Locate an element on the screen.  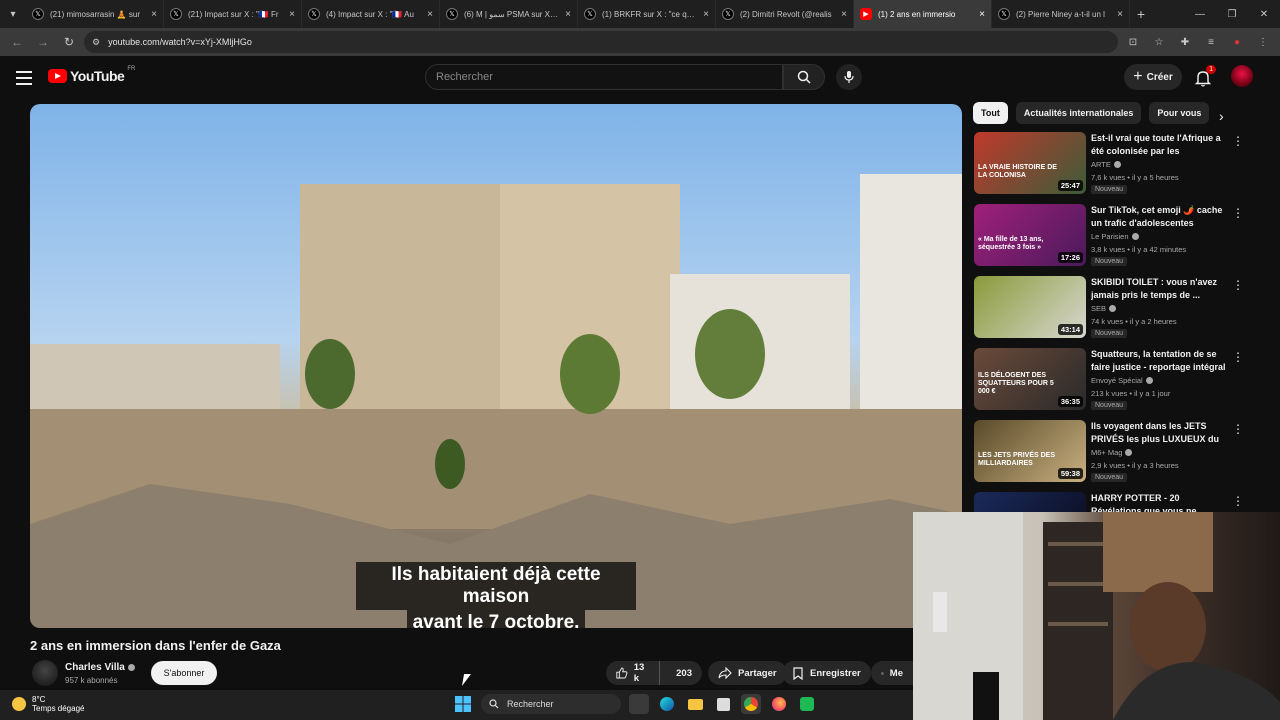
recommendation-channel: ARTE is located at coordinates (1106, 164).